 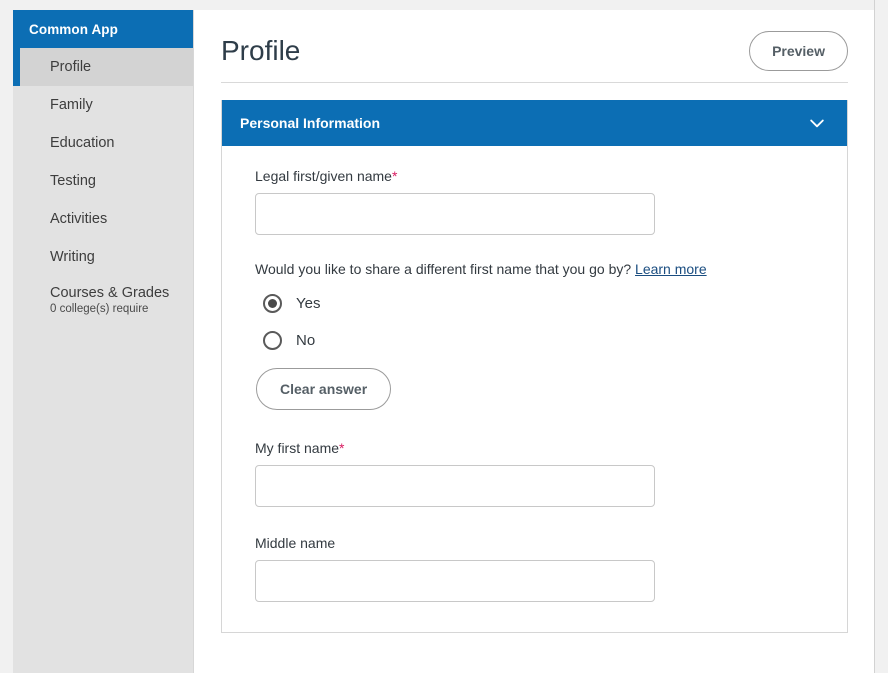 I want to click on my-first-name-label: My first name*, so click(x=534, y=448).